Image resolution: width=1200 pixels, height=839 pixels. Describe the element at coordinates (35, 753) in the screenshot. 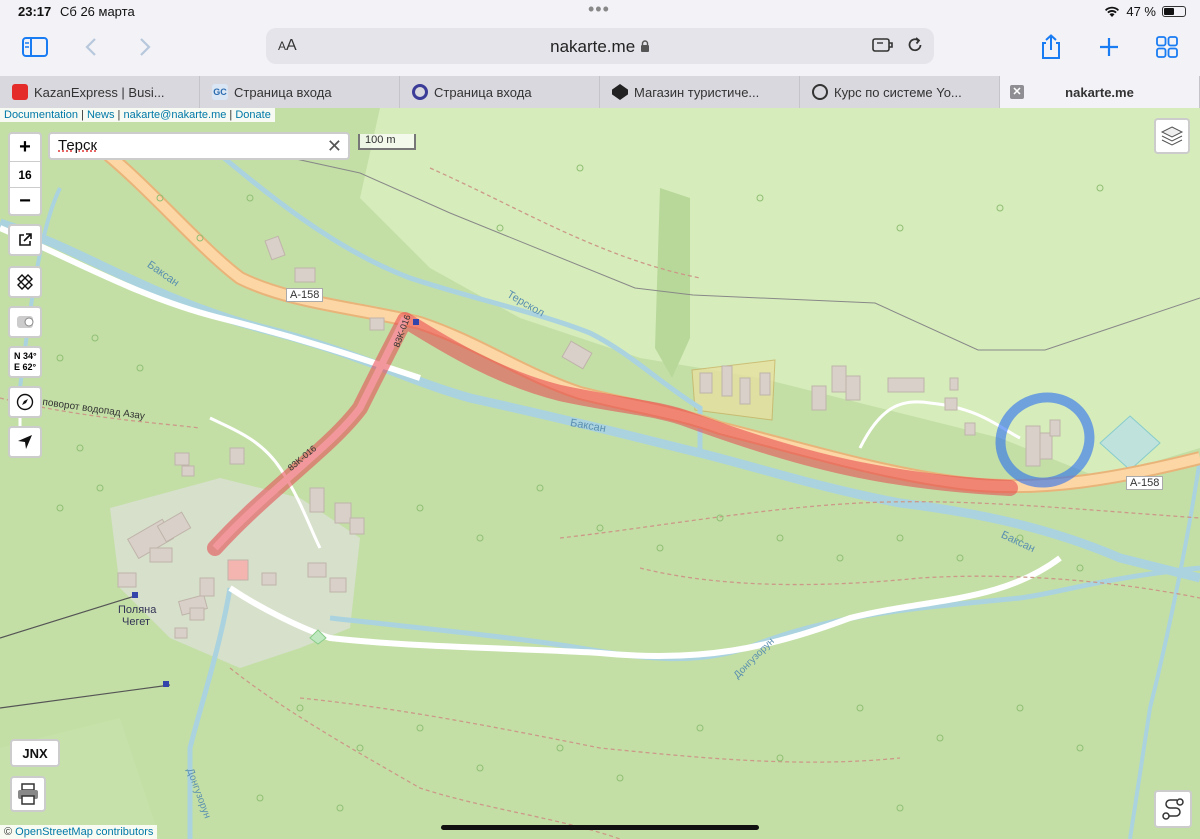

I see `jnx-button: JNX` at that location.